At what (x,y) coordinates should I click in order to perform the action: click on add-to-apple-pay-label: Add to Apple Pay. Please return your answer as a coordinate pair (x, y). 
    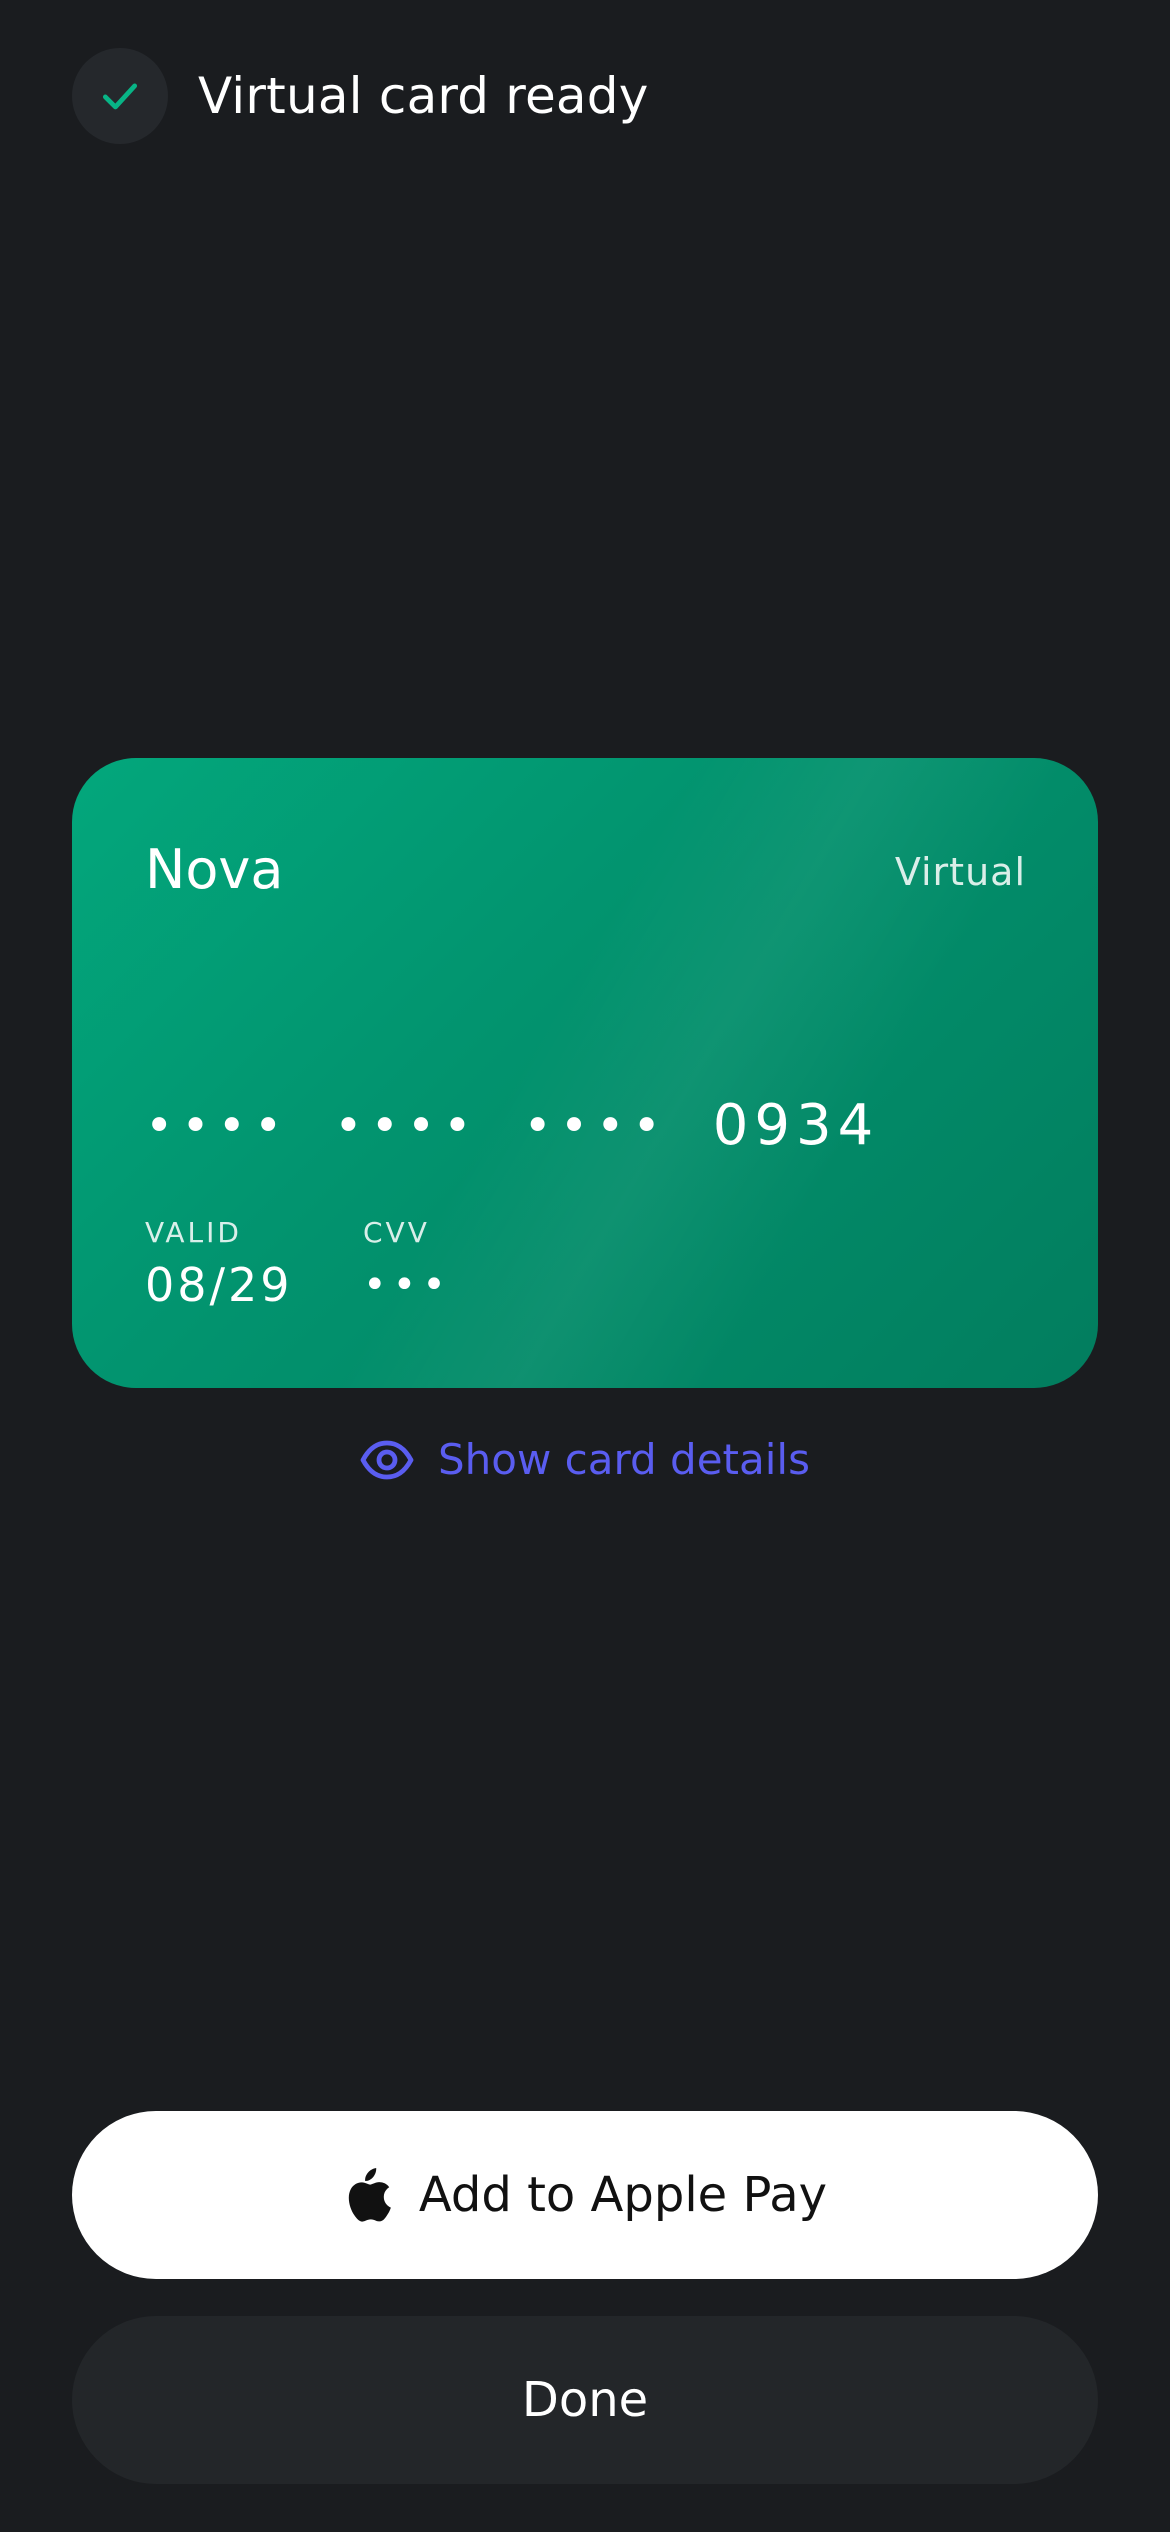
    Looking at the image, I should click on (623, 2195).